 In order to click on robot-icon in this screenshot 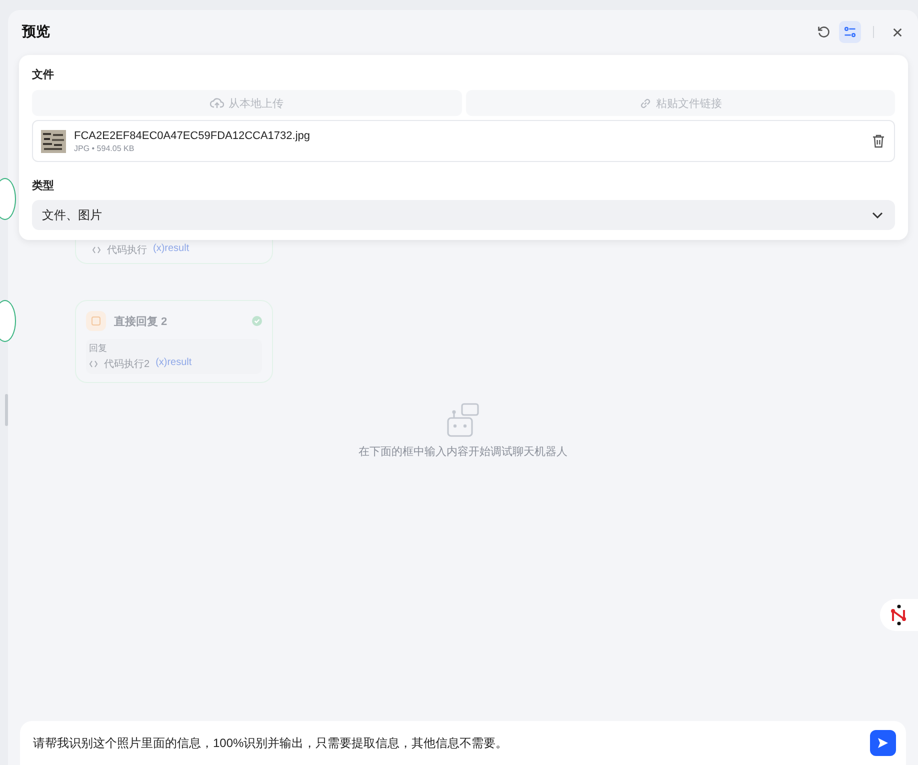, I will do `click(463, 420)`.